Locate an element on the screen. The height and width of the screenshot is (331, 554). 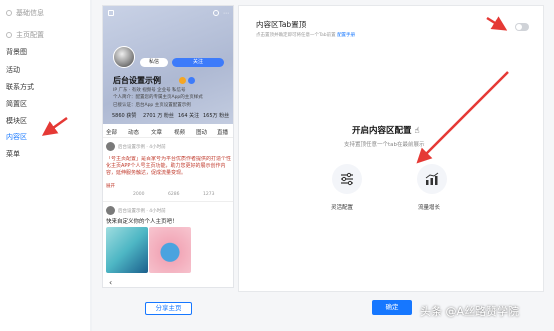
sidebar-item-activity: 活动 is located at coordinates (13, 70).